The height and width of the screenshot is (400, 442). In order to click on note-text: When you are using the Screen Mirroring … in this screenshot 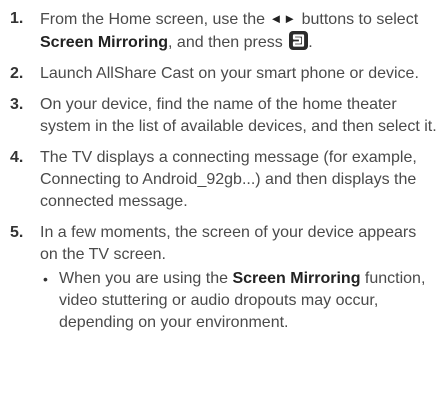, I will do `click(248, 301)`.